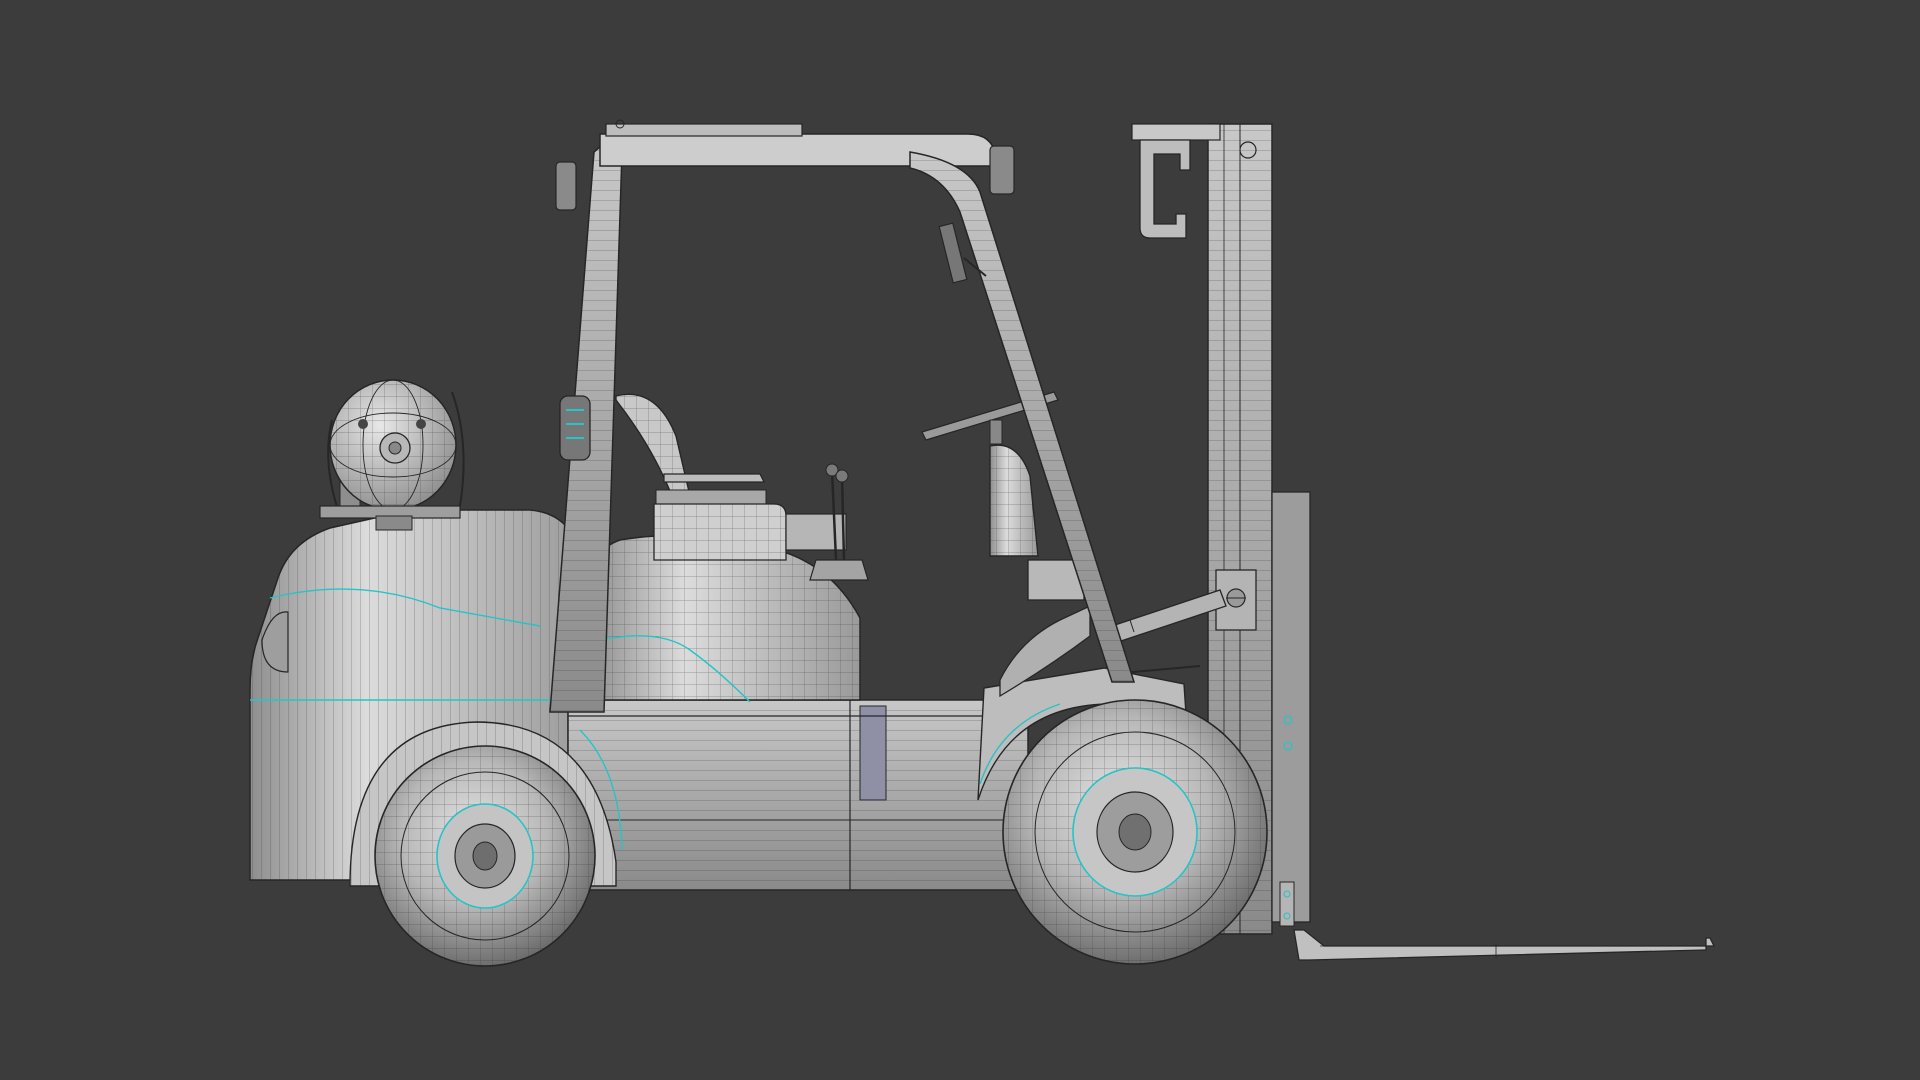  What do you see at coordinates (485, 856) in the screenshot?
I see `rear-wheel` at bounding box center [485, 856].